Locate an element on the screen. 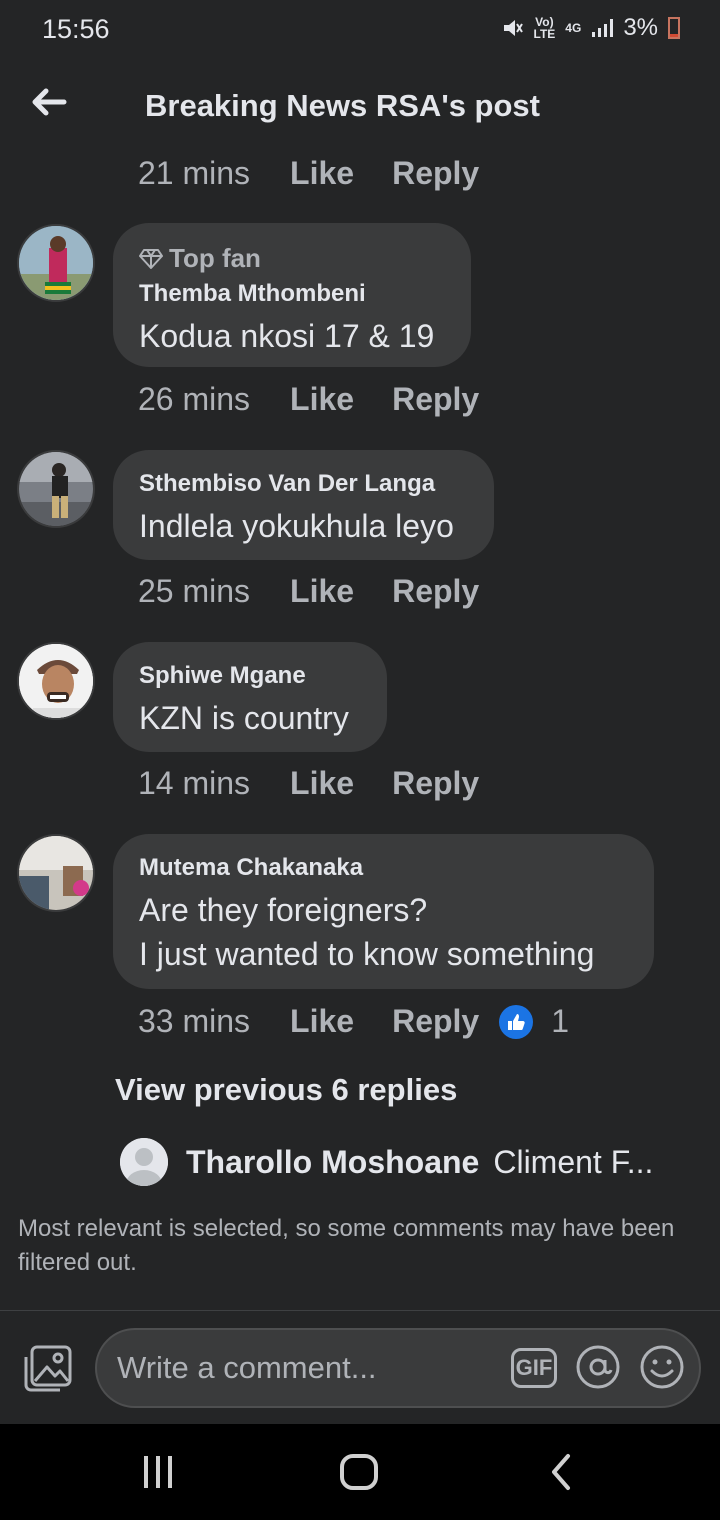  comment-meta-row: 26 mins Like Reply is located at coordinates (308, 399).